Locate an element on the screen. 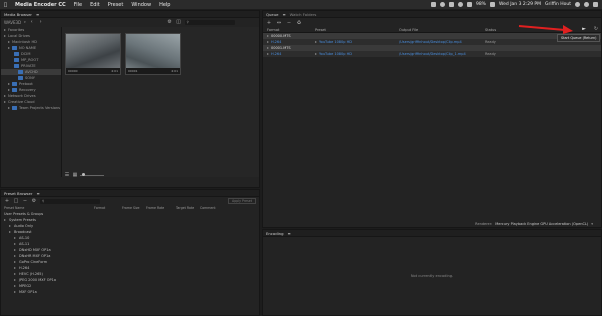 The width and height of the screenshot is (602, 316). menu-preset: Preset is located at coordinates (116, 5).